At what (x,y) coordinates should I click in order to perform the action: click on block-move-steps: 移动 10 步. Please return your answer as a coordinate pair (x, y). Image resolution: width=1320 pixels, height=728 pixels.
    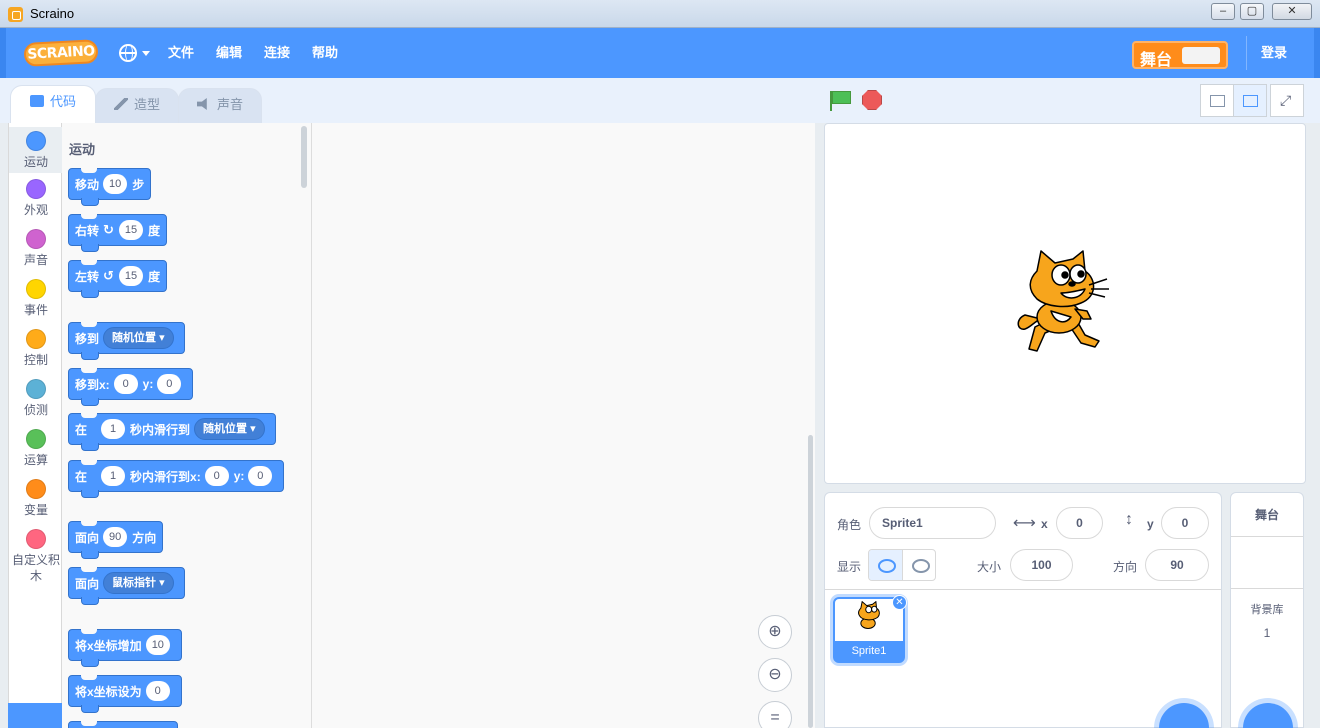
    Looking at the image, I should click on (110, 187).